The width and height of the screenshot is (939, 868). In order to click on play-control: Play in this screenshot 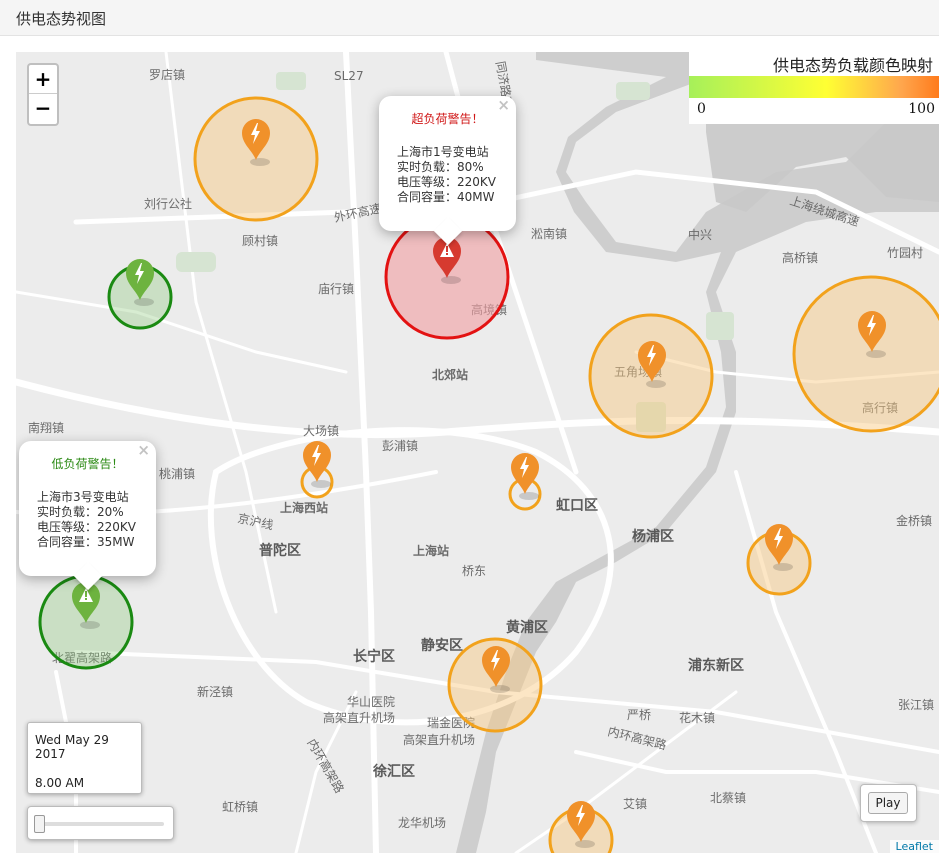, I will do `click(888, 803)`.